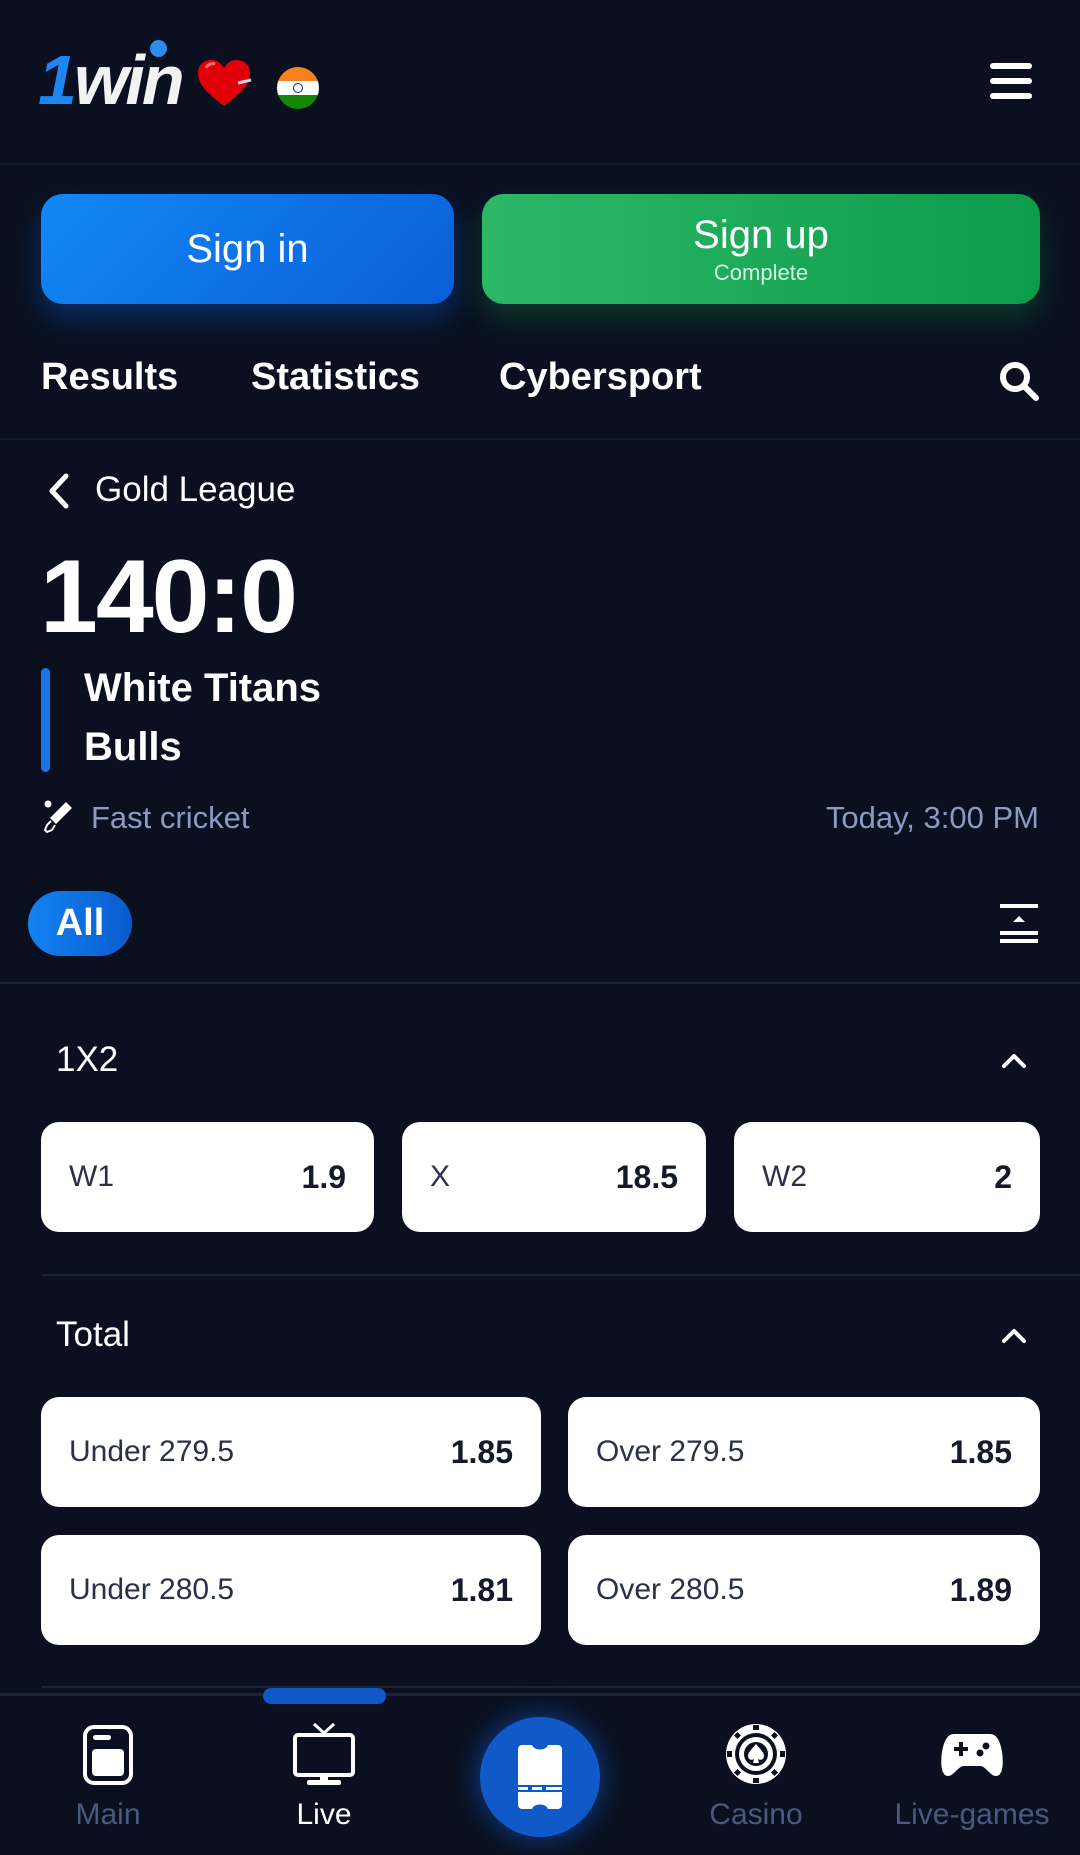  Describe the element at coordinates (972, 1755) in the screenshot. I see `gamepad-icon` at that location.